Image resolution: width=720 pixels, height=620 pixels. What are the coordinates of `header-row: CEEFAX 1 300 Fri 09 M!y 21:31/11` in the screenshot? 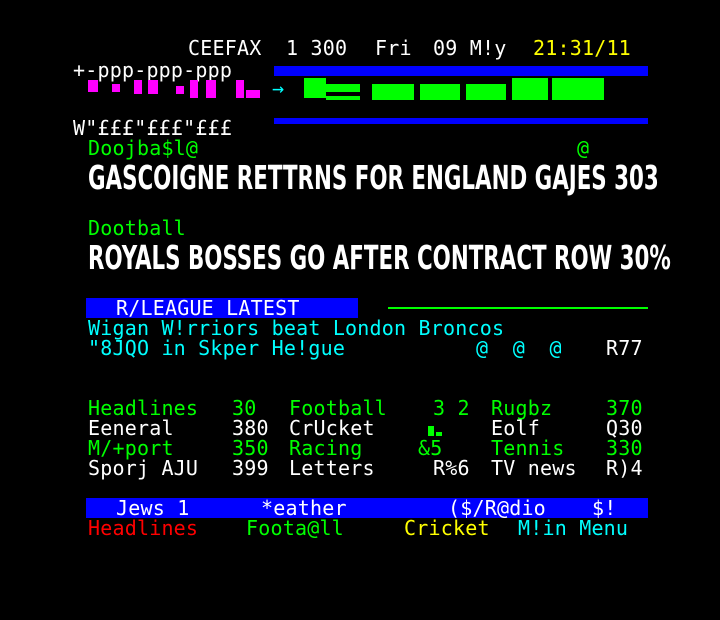 It's located at (360, 48).